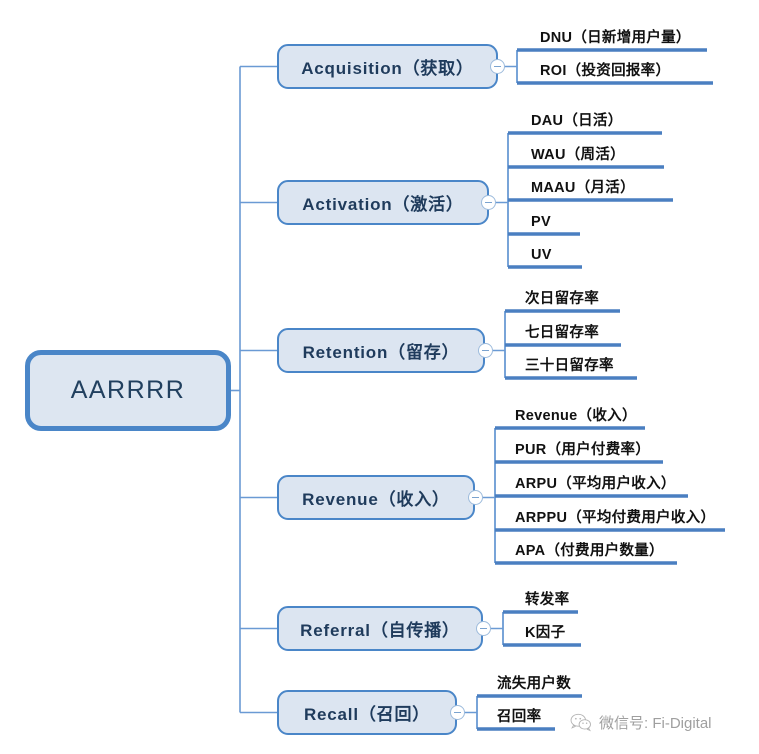 This screenshot has width=759, height=754. I want to click on root-node-aarrrr: AARRRR, so click(128, 390).